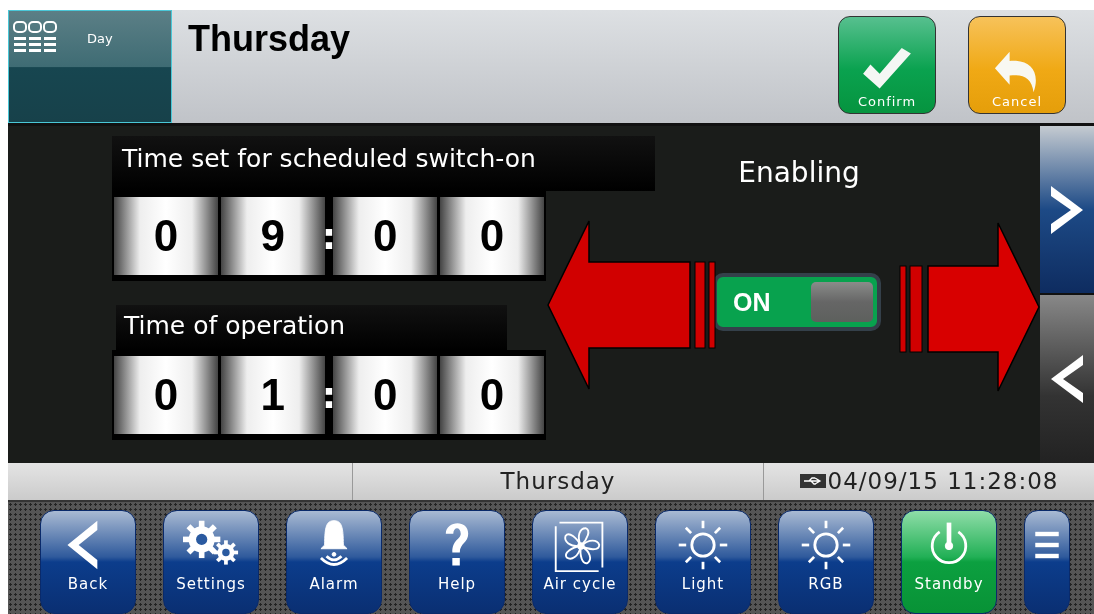 The image size is (1094, 614). Describe the element at coordinates (703, 562) in the screenshot. I see `light-button: Light` at that location.